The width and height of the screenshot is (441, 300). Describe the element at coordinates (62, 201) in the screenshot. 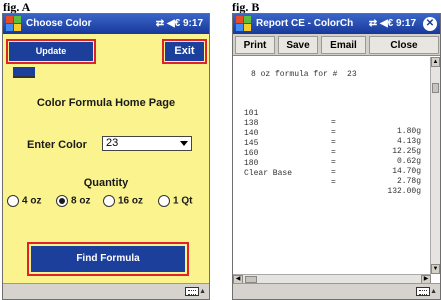

I see `radio-button-selected` at that location.